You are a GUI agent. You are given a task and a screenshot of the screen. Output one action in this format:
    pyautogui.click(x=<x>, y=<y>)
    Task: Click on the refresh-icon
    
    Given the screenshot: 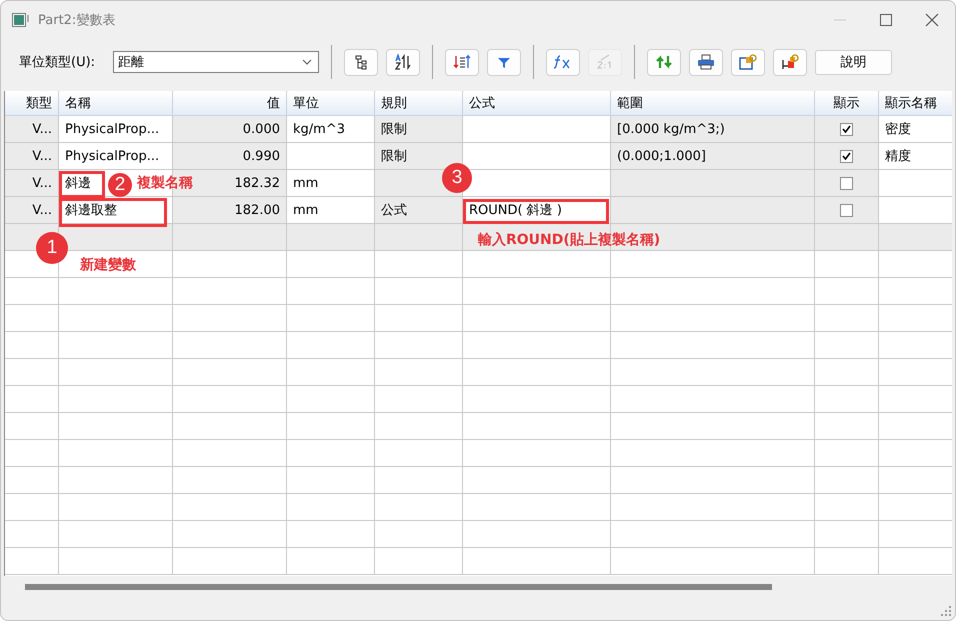 What is the action you would take?
    pyautogui.click(x=664, y=62)
    